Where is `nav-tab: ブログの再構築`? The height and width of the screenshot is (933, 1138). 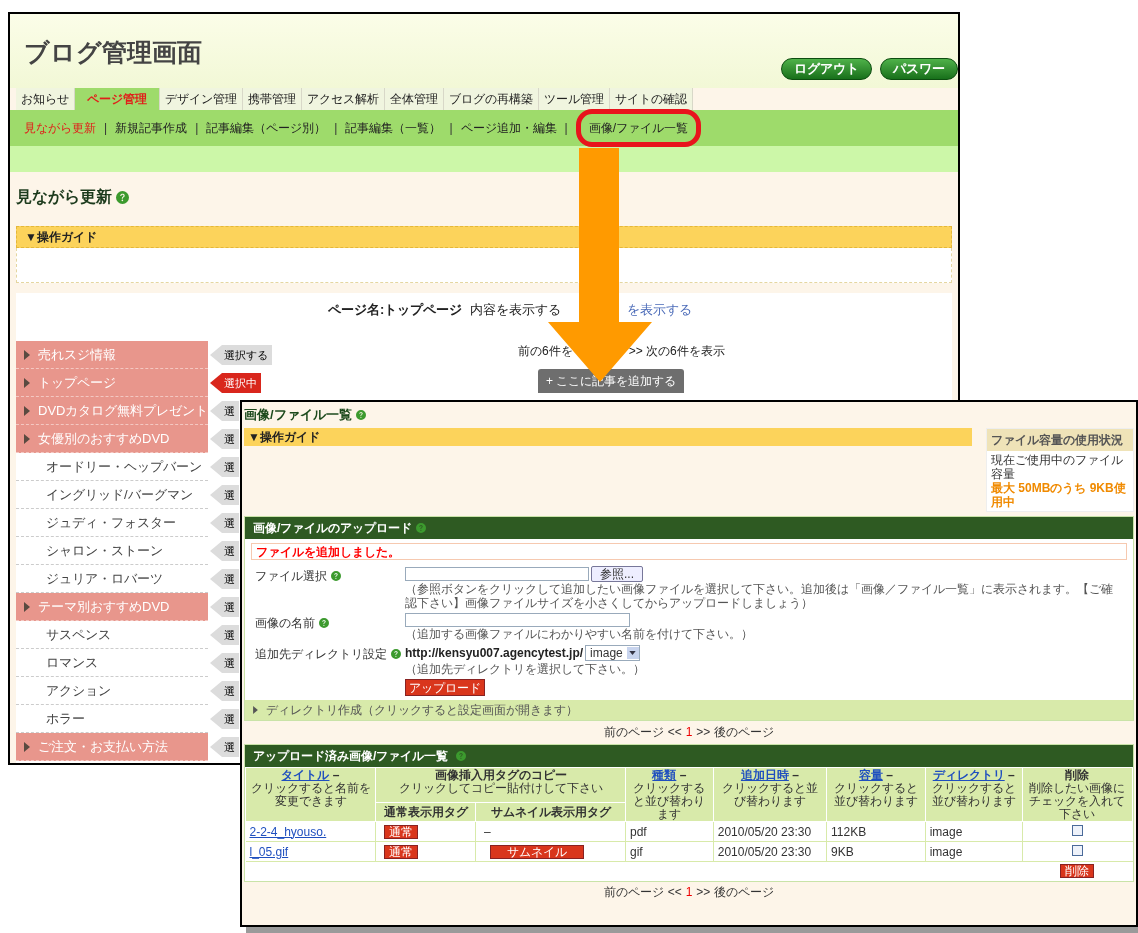 nav-tab: ブログの再構築 is located at coordinates (491, 99).